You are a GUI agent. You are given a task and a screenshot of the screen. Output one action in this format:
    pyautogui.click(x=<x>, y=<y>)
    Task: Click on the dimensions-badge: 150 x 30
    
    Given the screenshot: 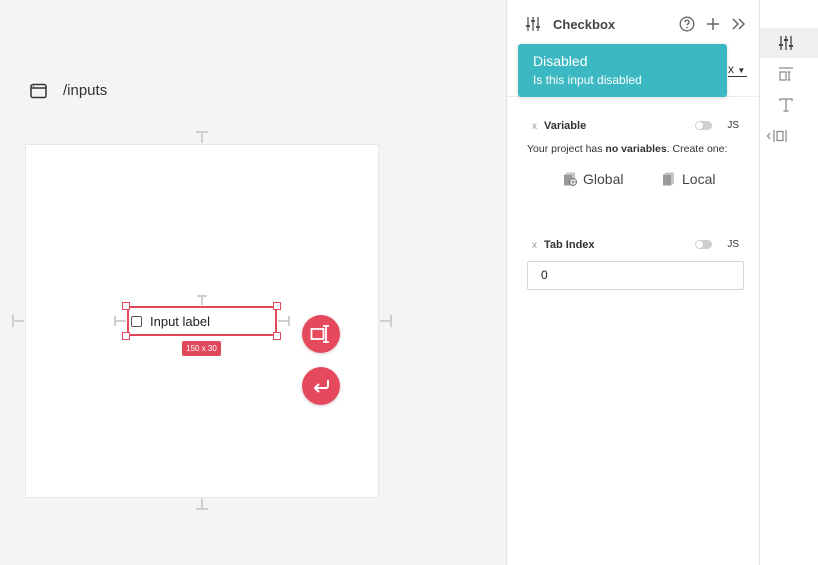 What is the action you would take?
    pyautogui.click(x=201, y=348)
    